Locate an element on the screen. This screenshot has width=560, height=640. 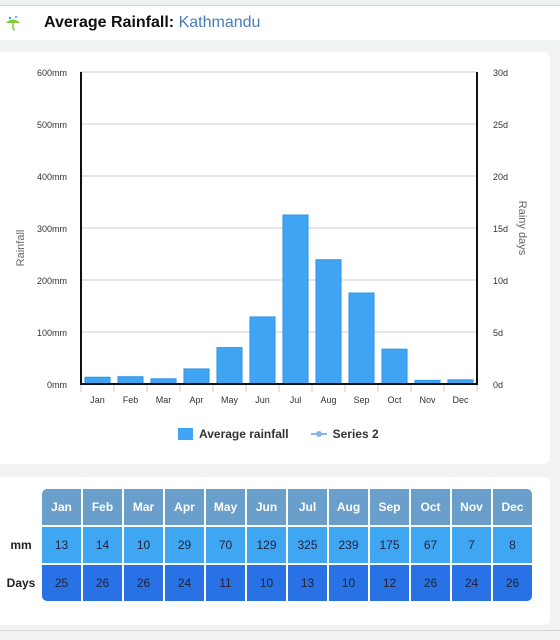
bar-may is located at coordinates (229, 366).